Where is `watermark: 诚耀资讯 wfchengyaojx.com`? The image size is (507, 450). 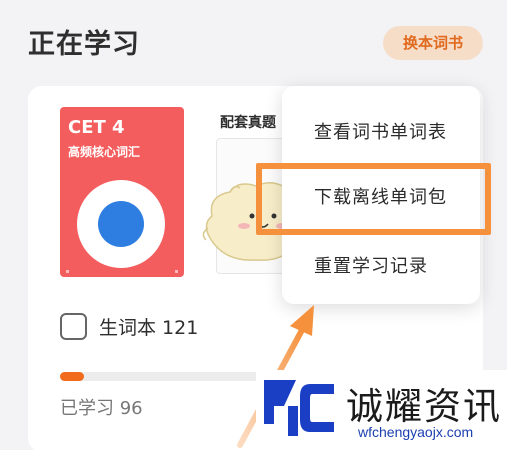 watermark: 诚耀资讯 wfchengyaojx.com is located at coordinates (381, 410).